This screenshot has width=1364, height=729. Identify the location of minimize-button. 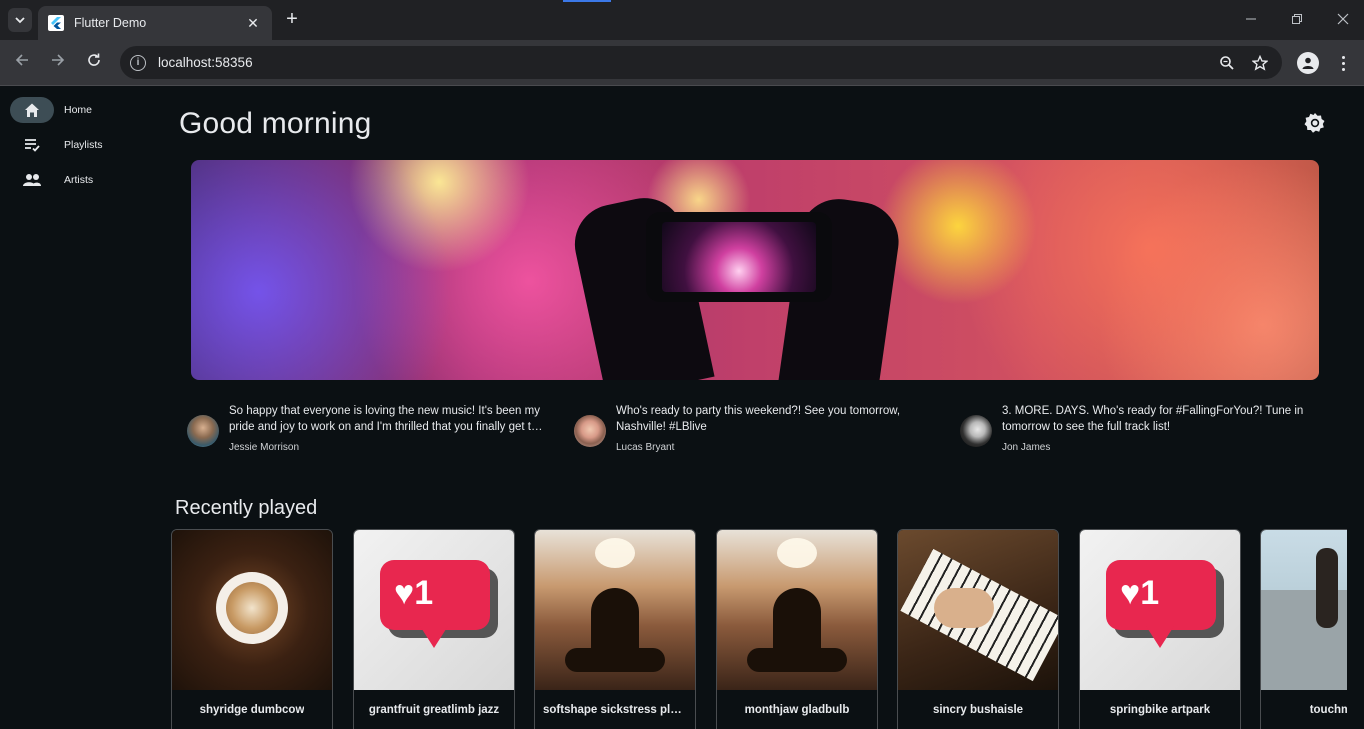
(1251, 20).